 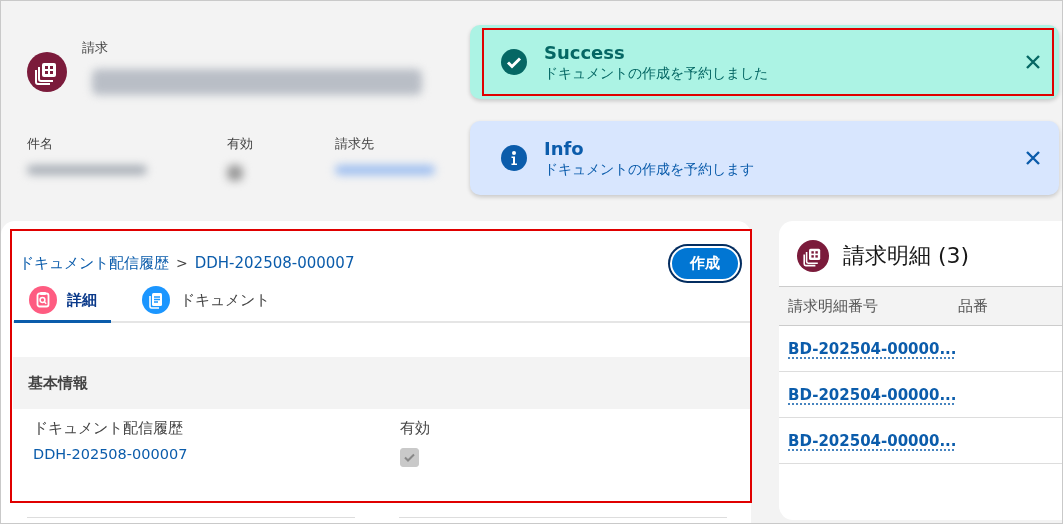 I want to click on toast-title: Success, so click(x=585, y=52).